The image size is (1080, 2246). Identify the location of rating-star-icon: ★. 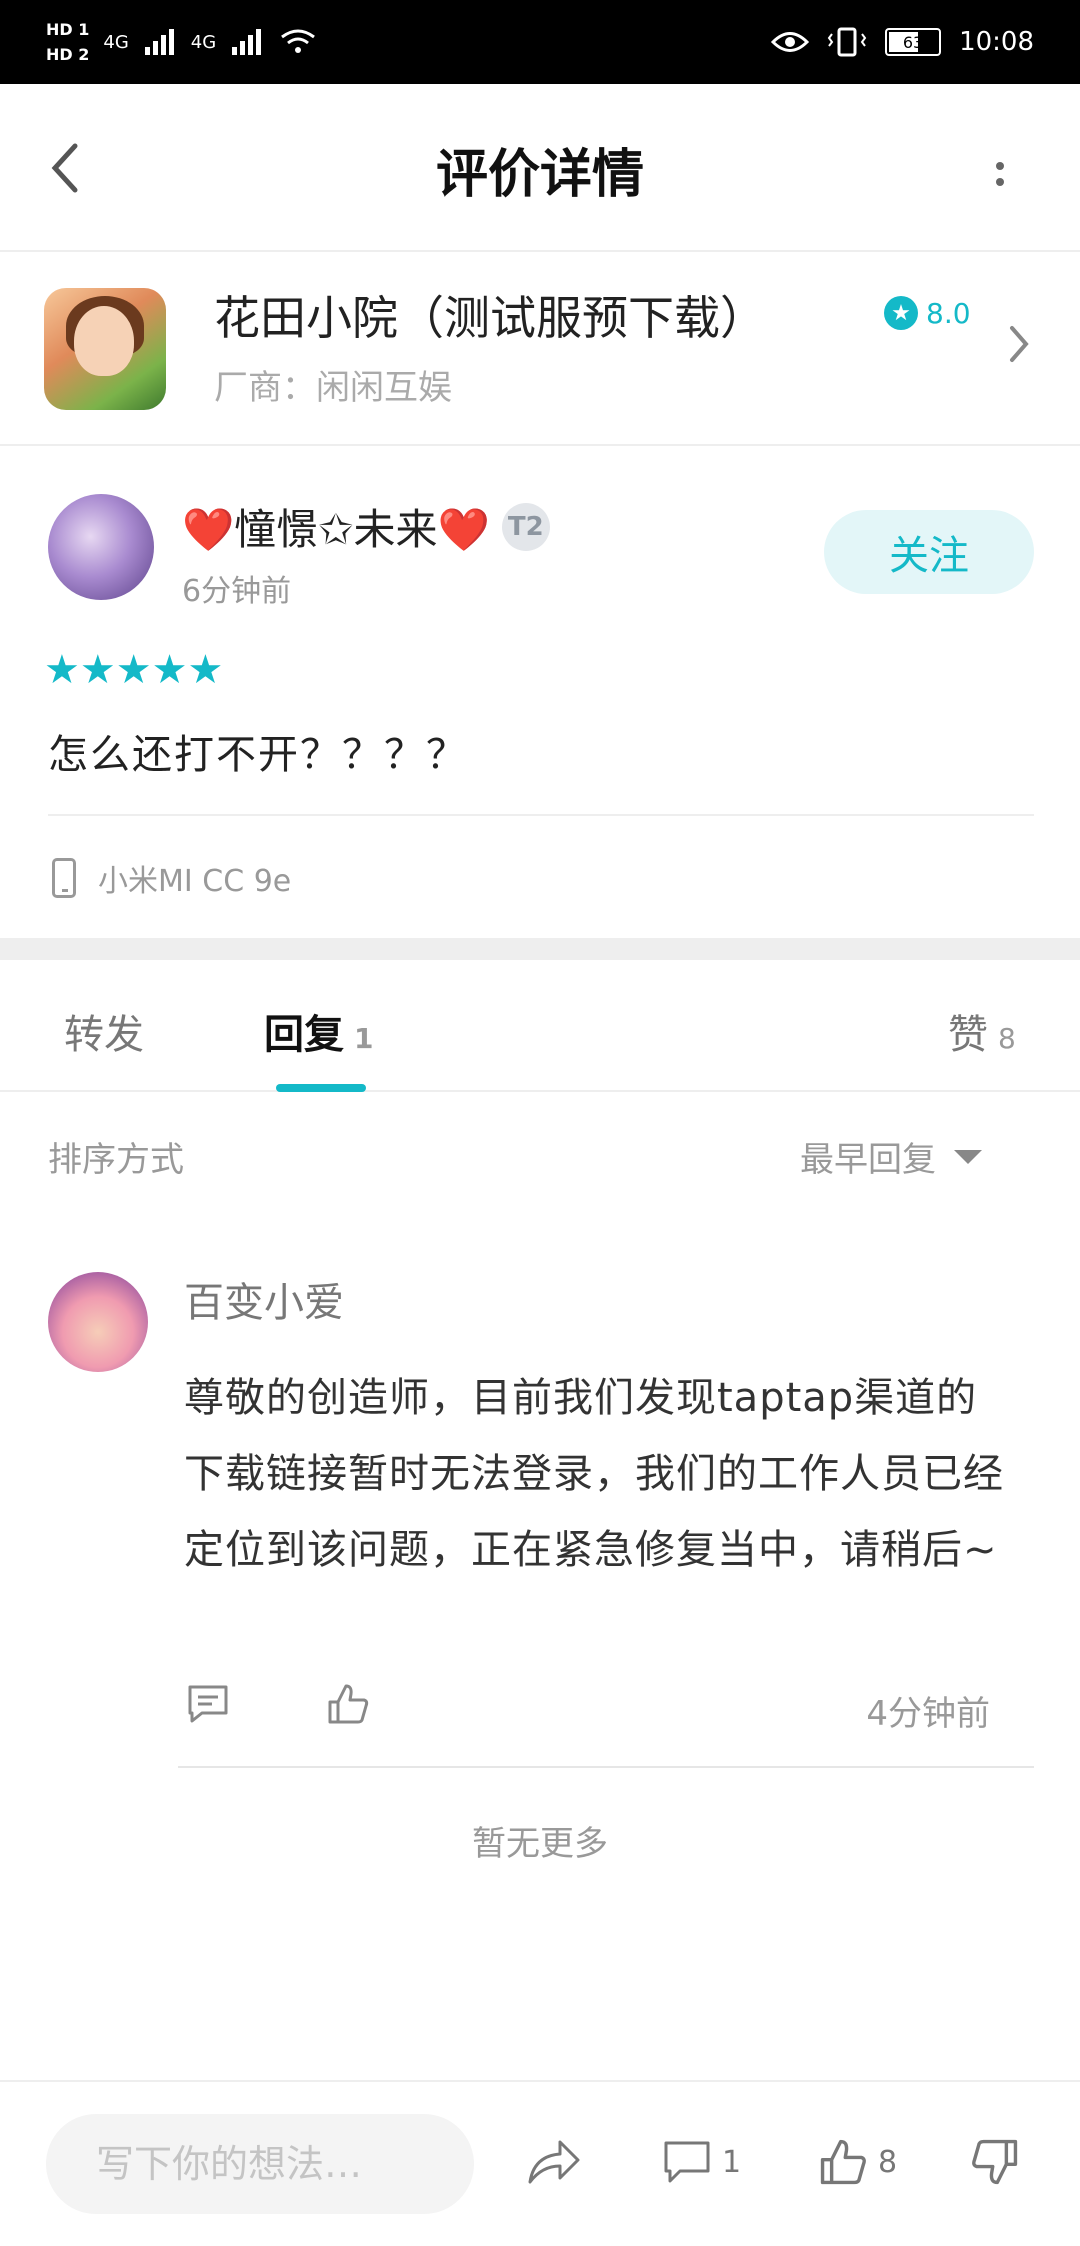
(901, 313).